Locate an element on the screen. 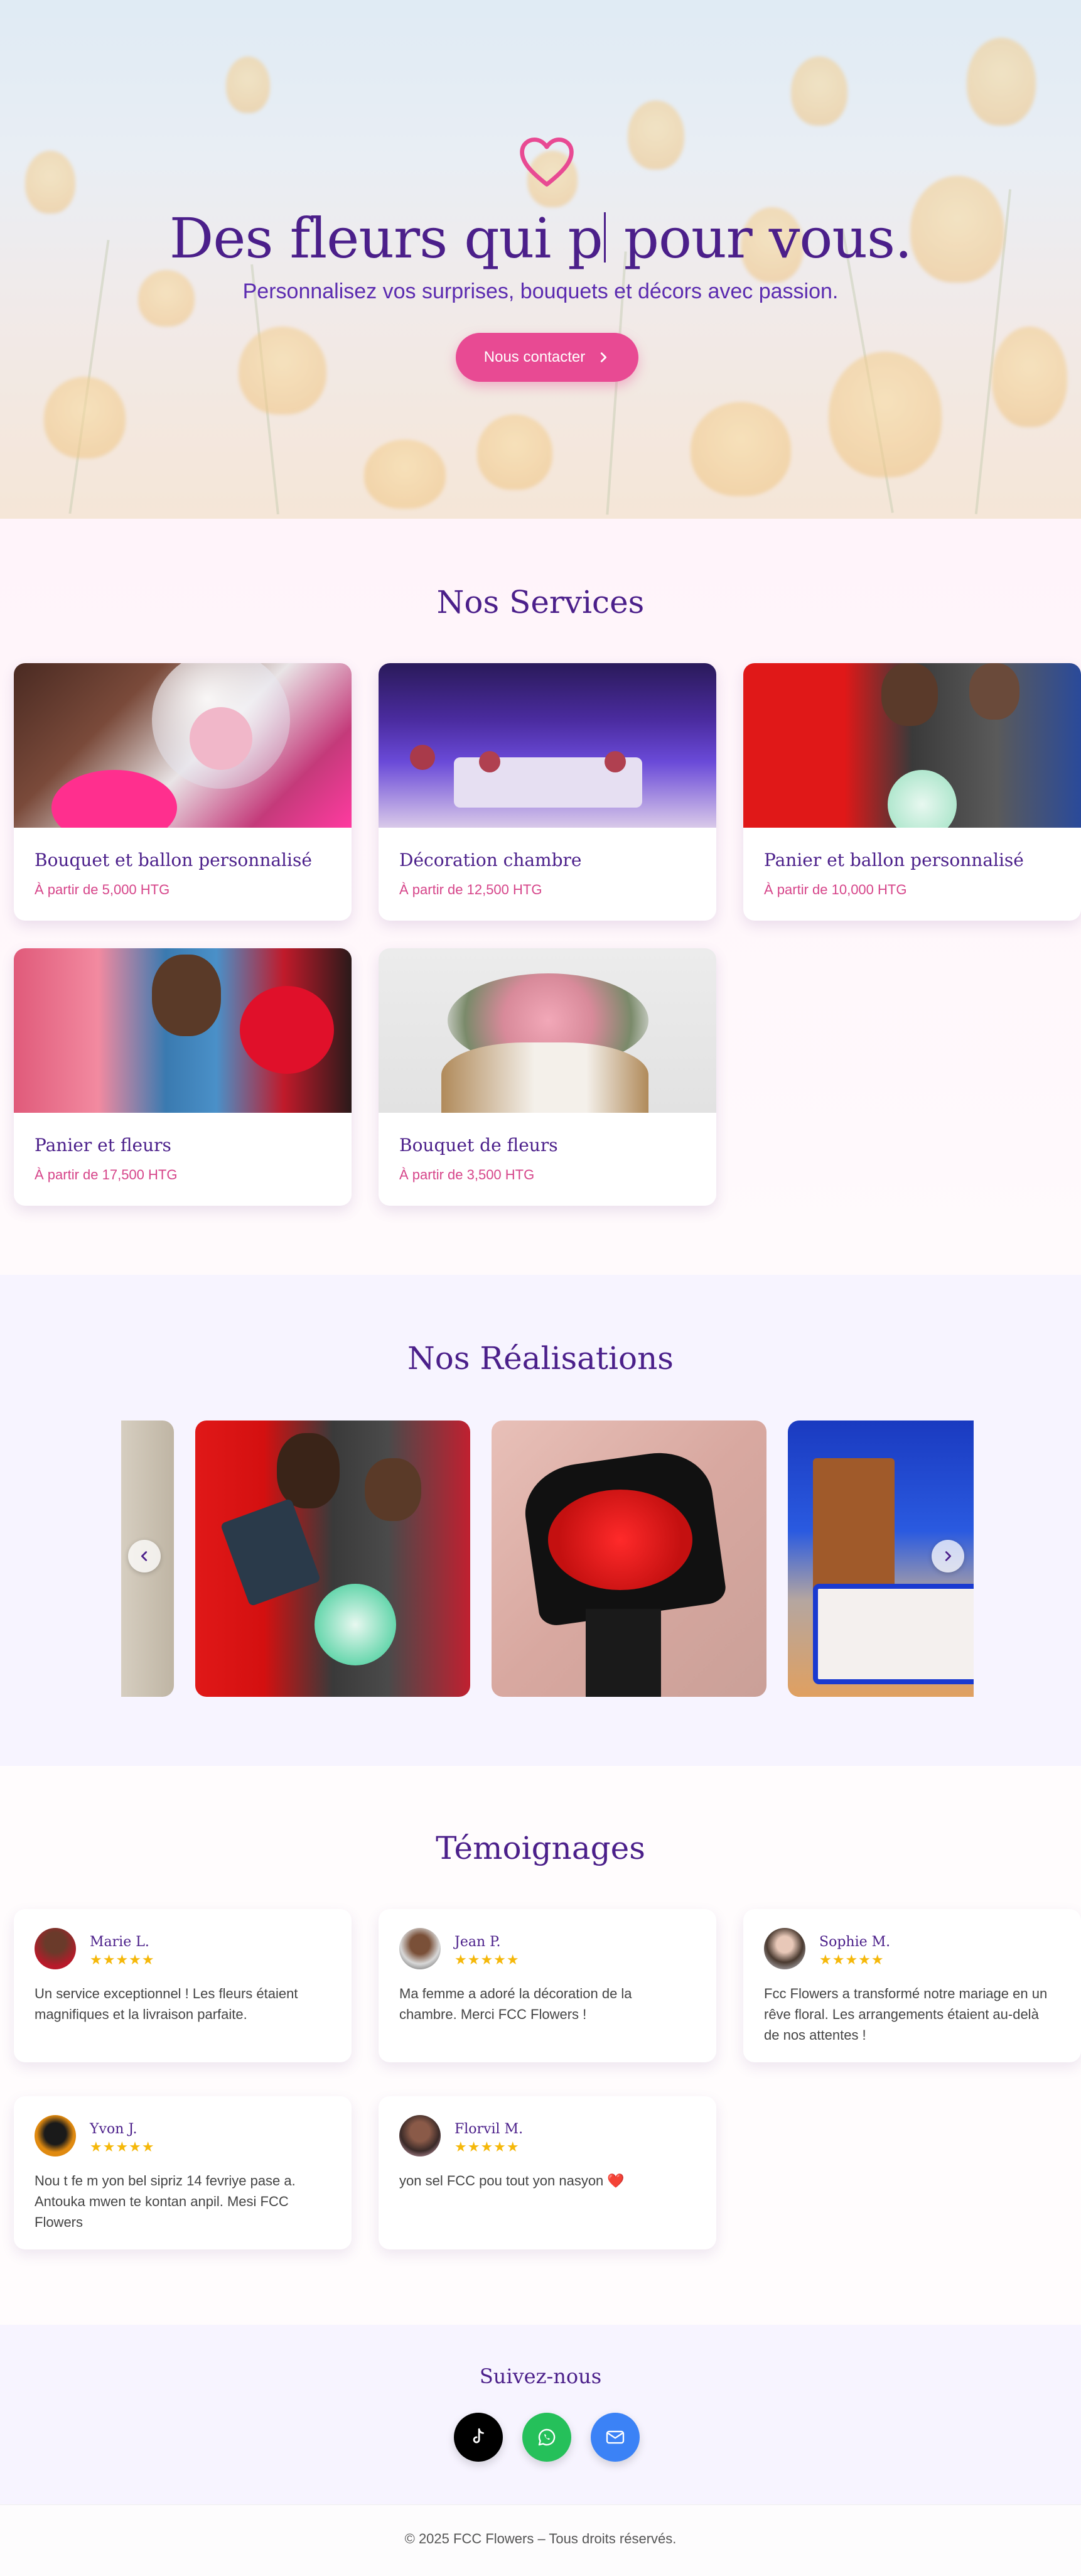 The height and width of the screenshot is (2576, 1081). hero-title: Des fleurs qui p pour vous. is located at coordinates (540, 239).